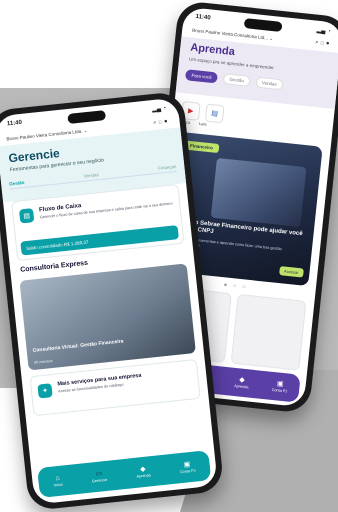 The width and height of the screenshot is (338, 512). What do you see at coordinates (58, 485) in the screenshot?
I see `nav-label: Início` at bounding box center [58, 485].